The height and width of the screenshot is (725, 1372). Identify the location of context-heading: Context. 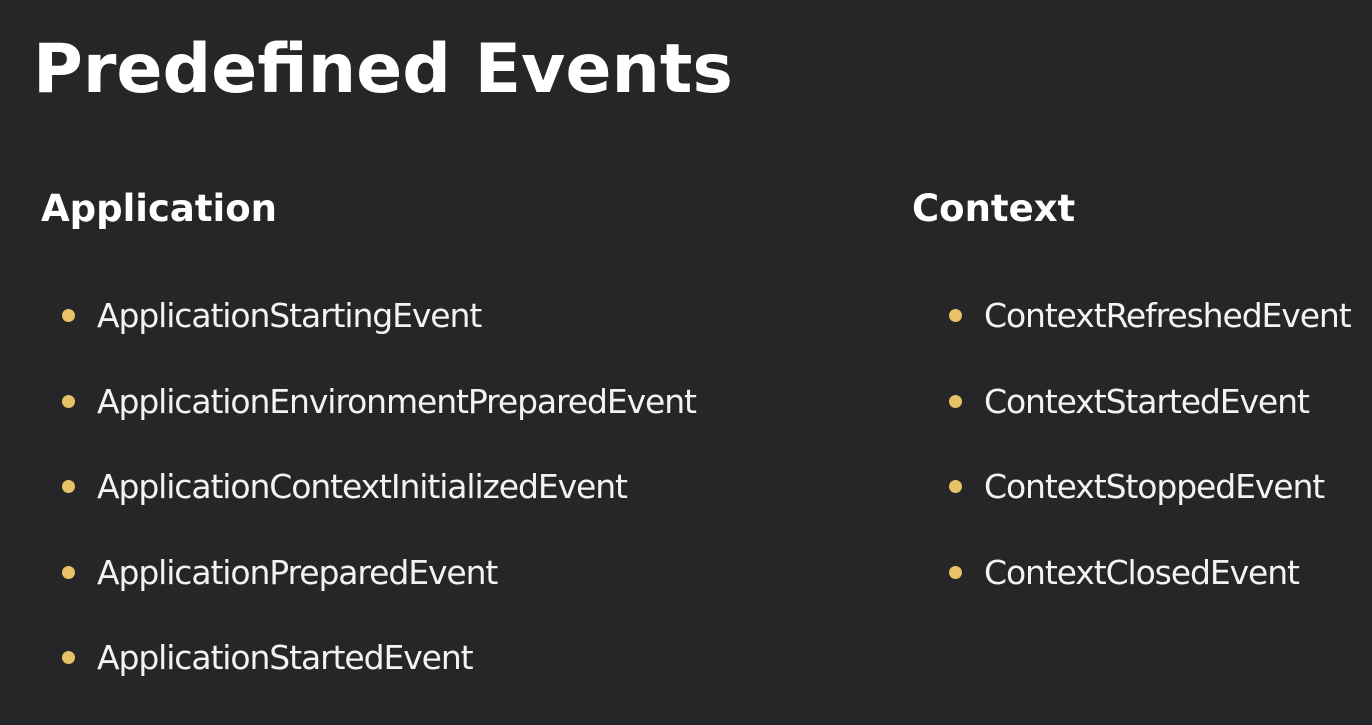
(994, 208).